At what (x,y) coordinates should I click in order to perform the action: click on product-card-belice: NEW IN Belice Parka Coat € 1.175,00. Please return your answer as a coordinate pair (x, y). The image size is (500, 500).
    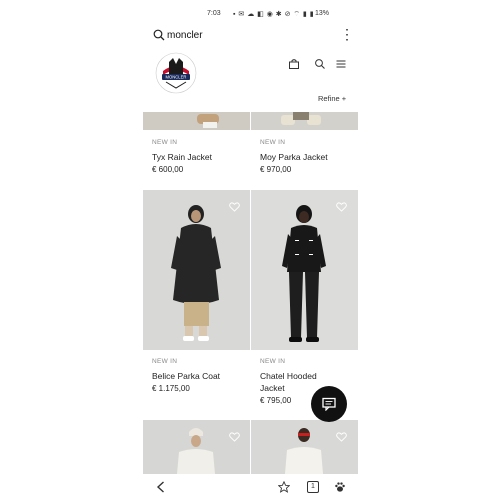
    Looking at the image, I should click on (196, 304).